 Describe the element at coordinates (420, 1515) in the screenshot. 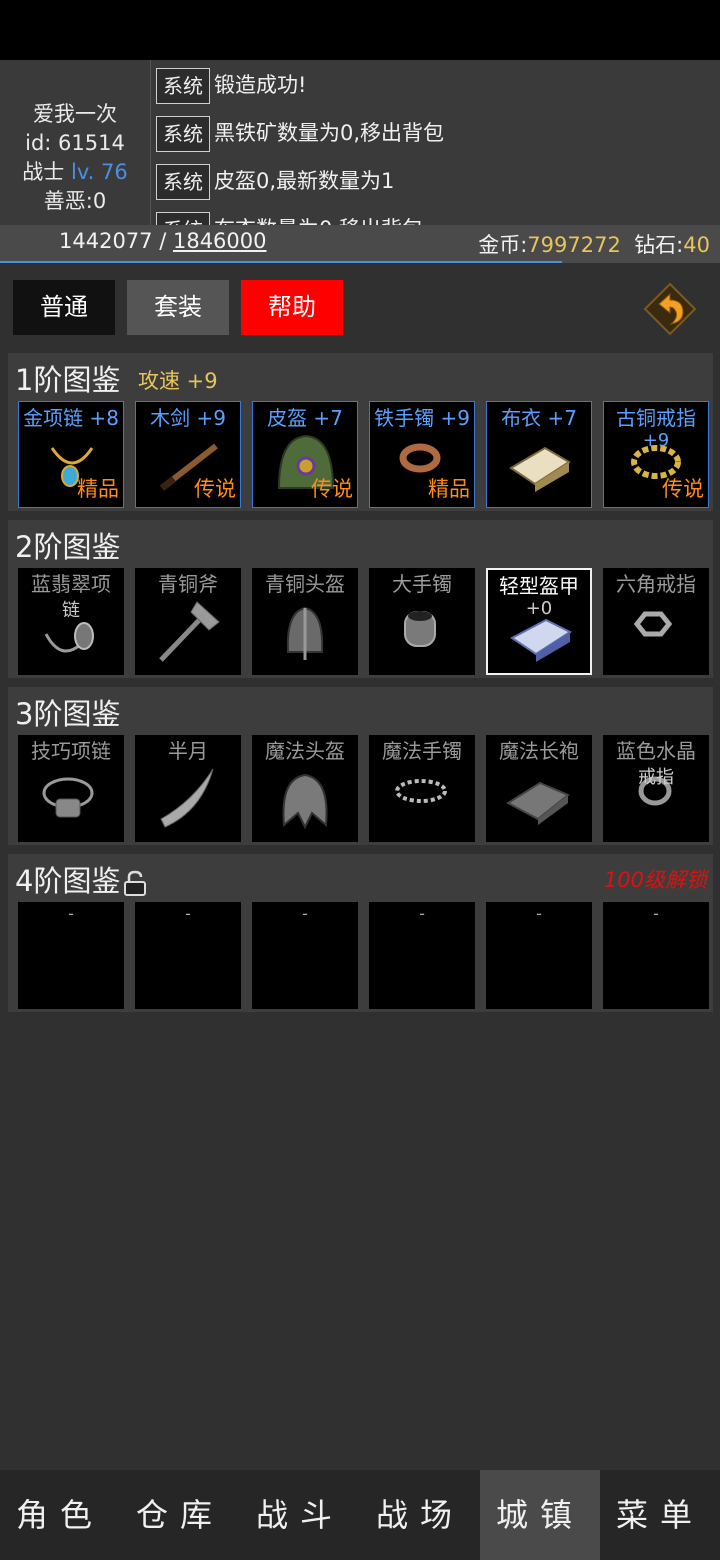

I see `nav-battlefield: 战场` at that location.